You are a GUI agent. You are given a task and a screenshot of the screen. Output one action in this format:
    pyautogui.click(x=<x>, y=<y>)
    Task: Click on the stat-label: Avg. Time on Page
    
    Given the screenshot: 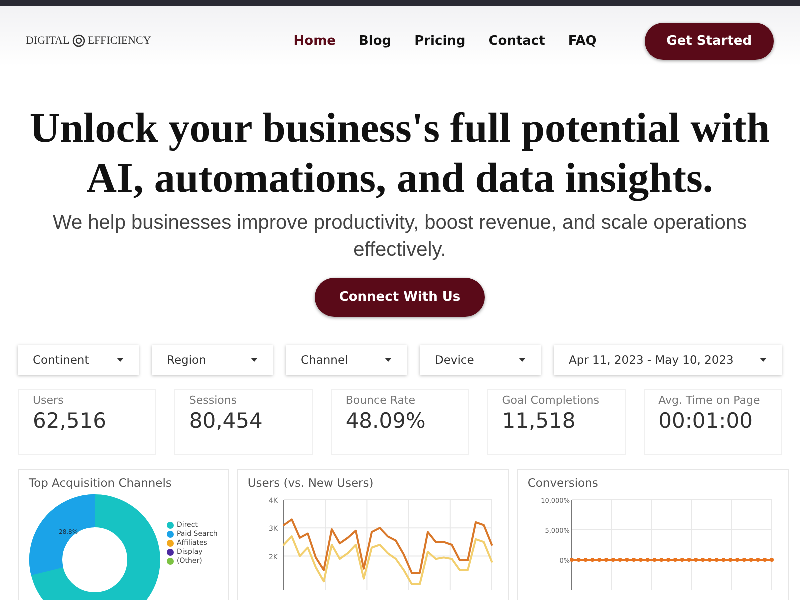 What is the action you would take?
    pyautogui.click(x=710, y=400)
    